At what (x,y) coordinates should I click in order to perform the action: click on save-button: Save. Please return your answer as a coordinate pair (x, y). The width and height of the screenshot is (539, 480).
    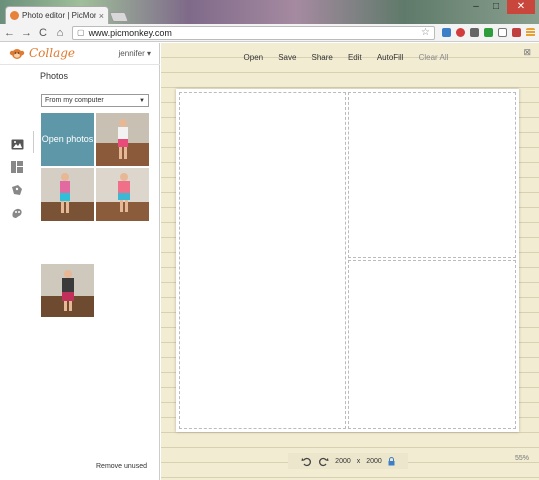
    Looking at the image, I should click on (287, 57).